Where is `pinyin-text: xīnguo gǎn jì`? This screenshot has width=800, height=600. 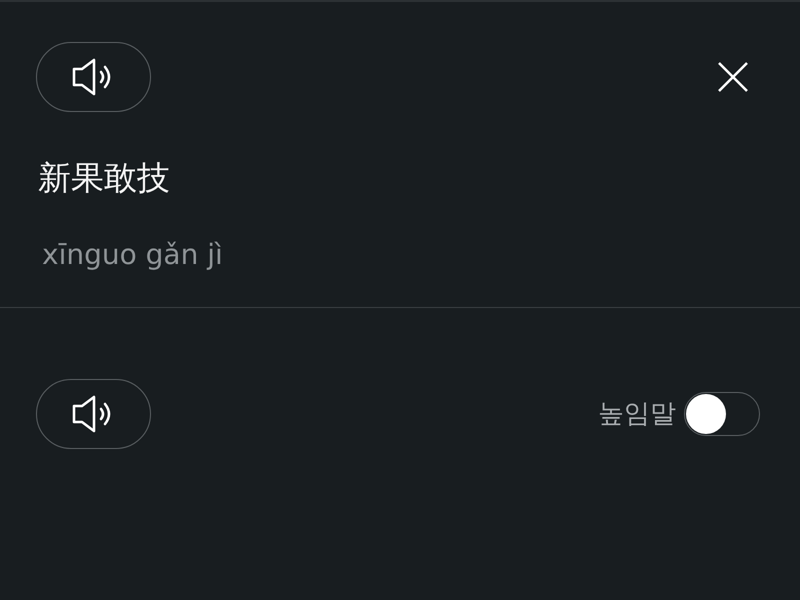
pinyin-text: xīnguo gǎn jì is located at coordinates (132, 254).